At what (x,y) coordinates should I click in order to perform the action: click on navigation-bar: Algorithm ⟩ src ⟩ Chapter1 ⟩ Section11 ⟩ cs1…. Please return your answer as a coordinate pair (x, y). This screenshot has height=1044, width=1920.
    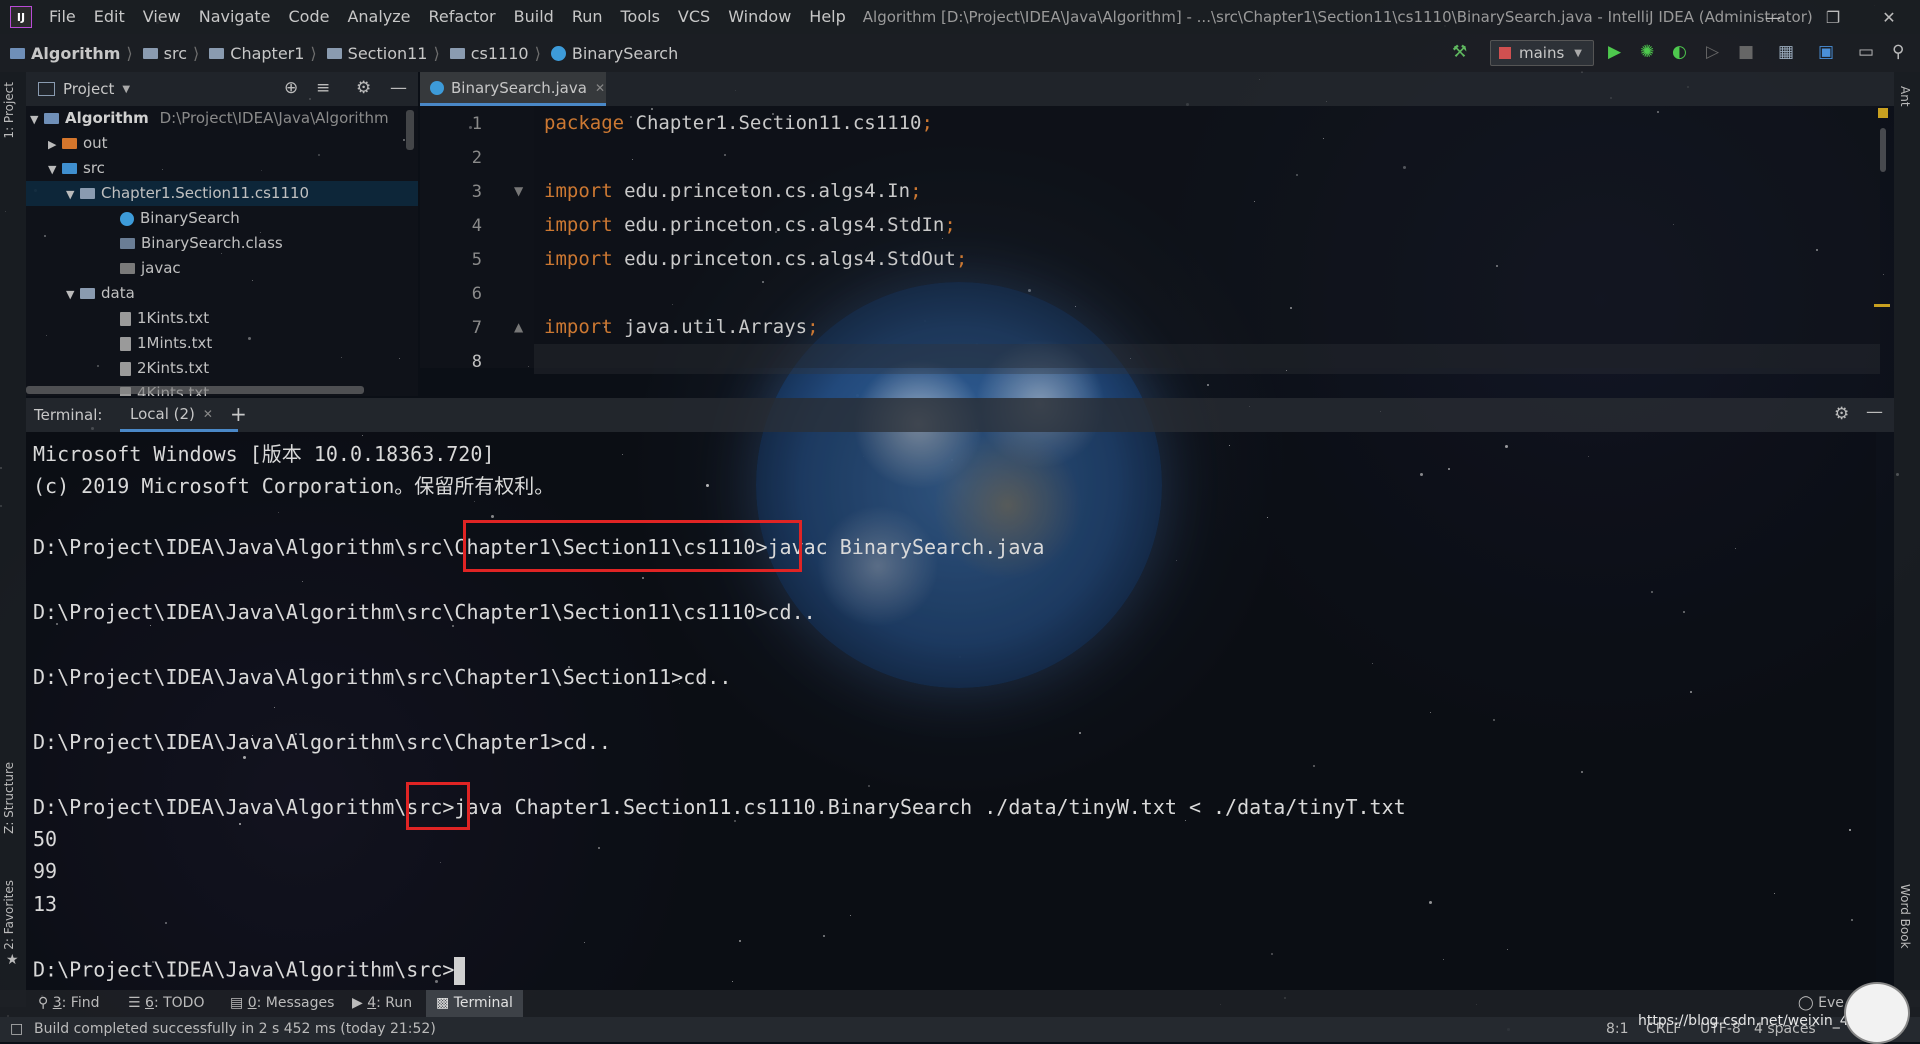
    Looking at the image, I should click on (960, 53).